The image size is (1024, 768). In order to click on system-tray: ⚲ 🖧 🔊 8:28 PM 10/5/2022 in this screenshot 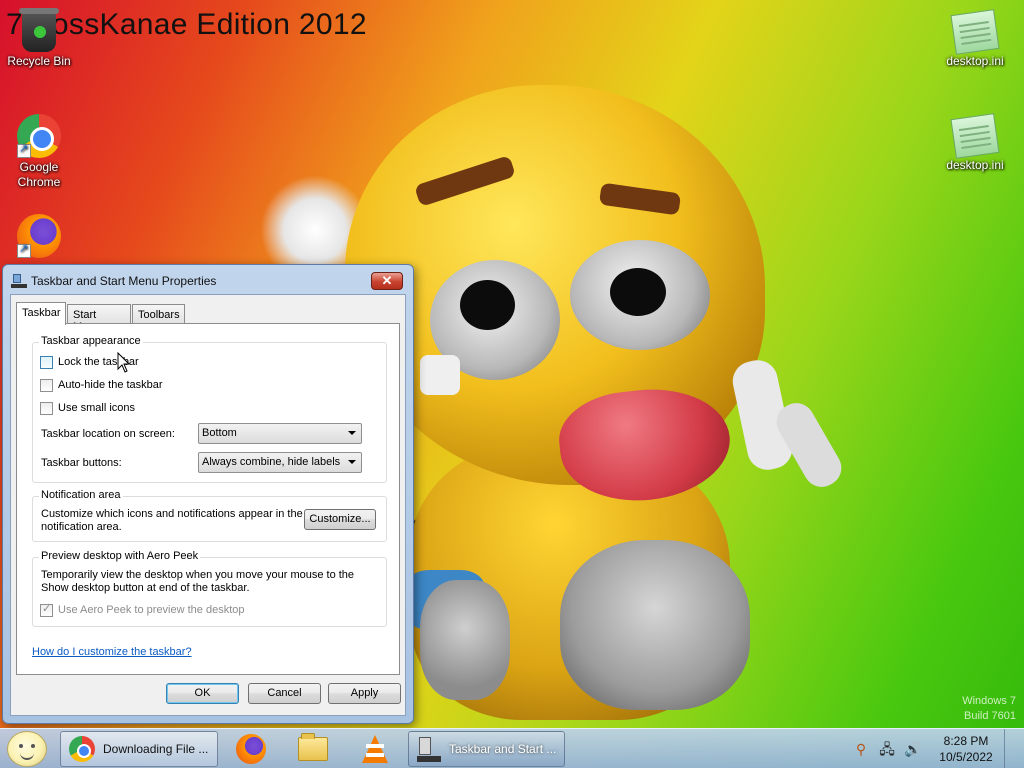, I will do `click(935, 748)`.